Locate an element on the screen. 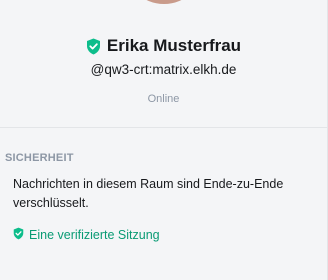 The height and width of the screenshot is (280, 328). presence-status: Online is located at coordinates (163, 99).